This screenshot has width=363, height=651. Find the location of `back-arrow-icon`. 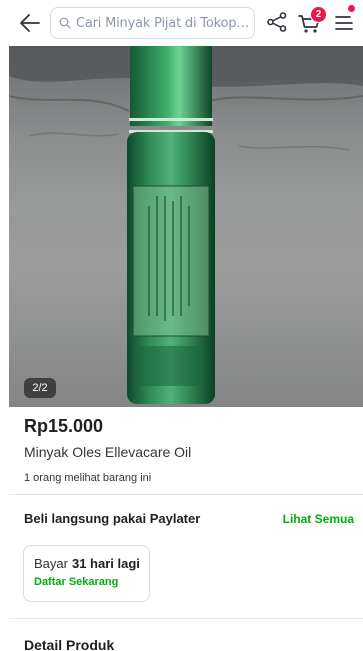

back-arrow-icon is located at coordinates (30, 23).